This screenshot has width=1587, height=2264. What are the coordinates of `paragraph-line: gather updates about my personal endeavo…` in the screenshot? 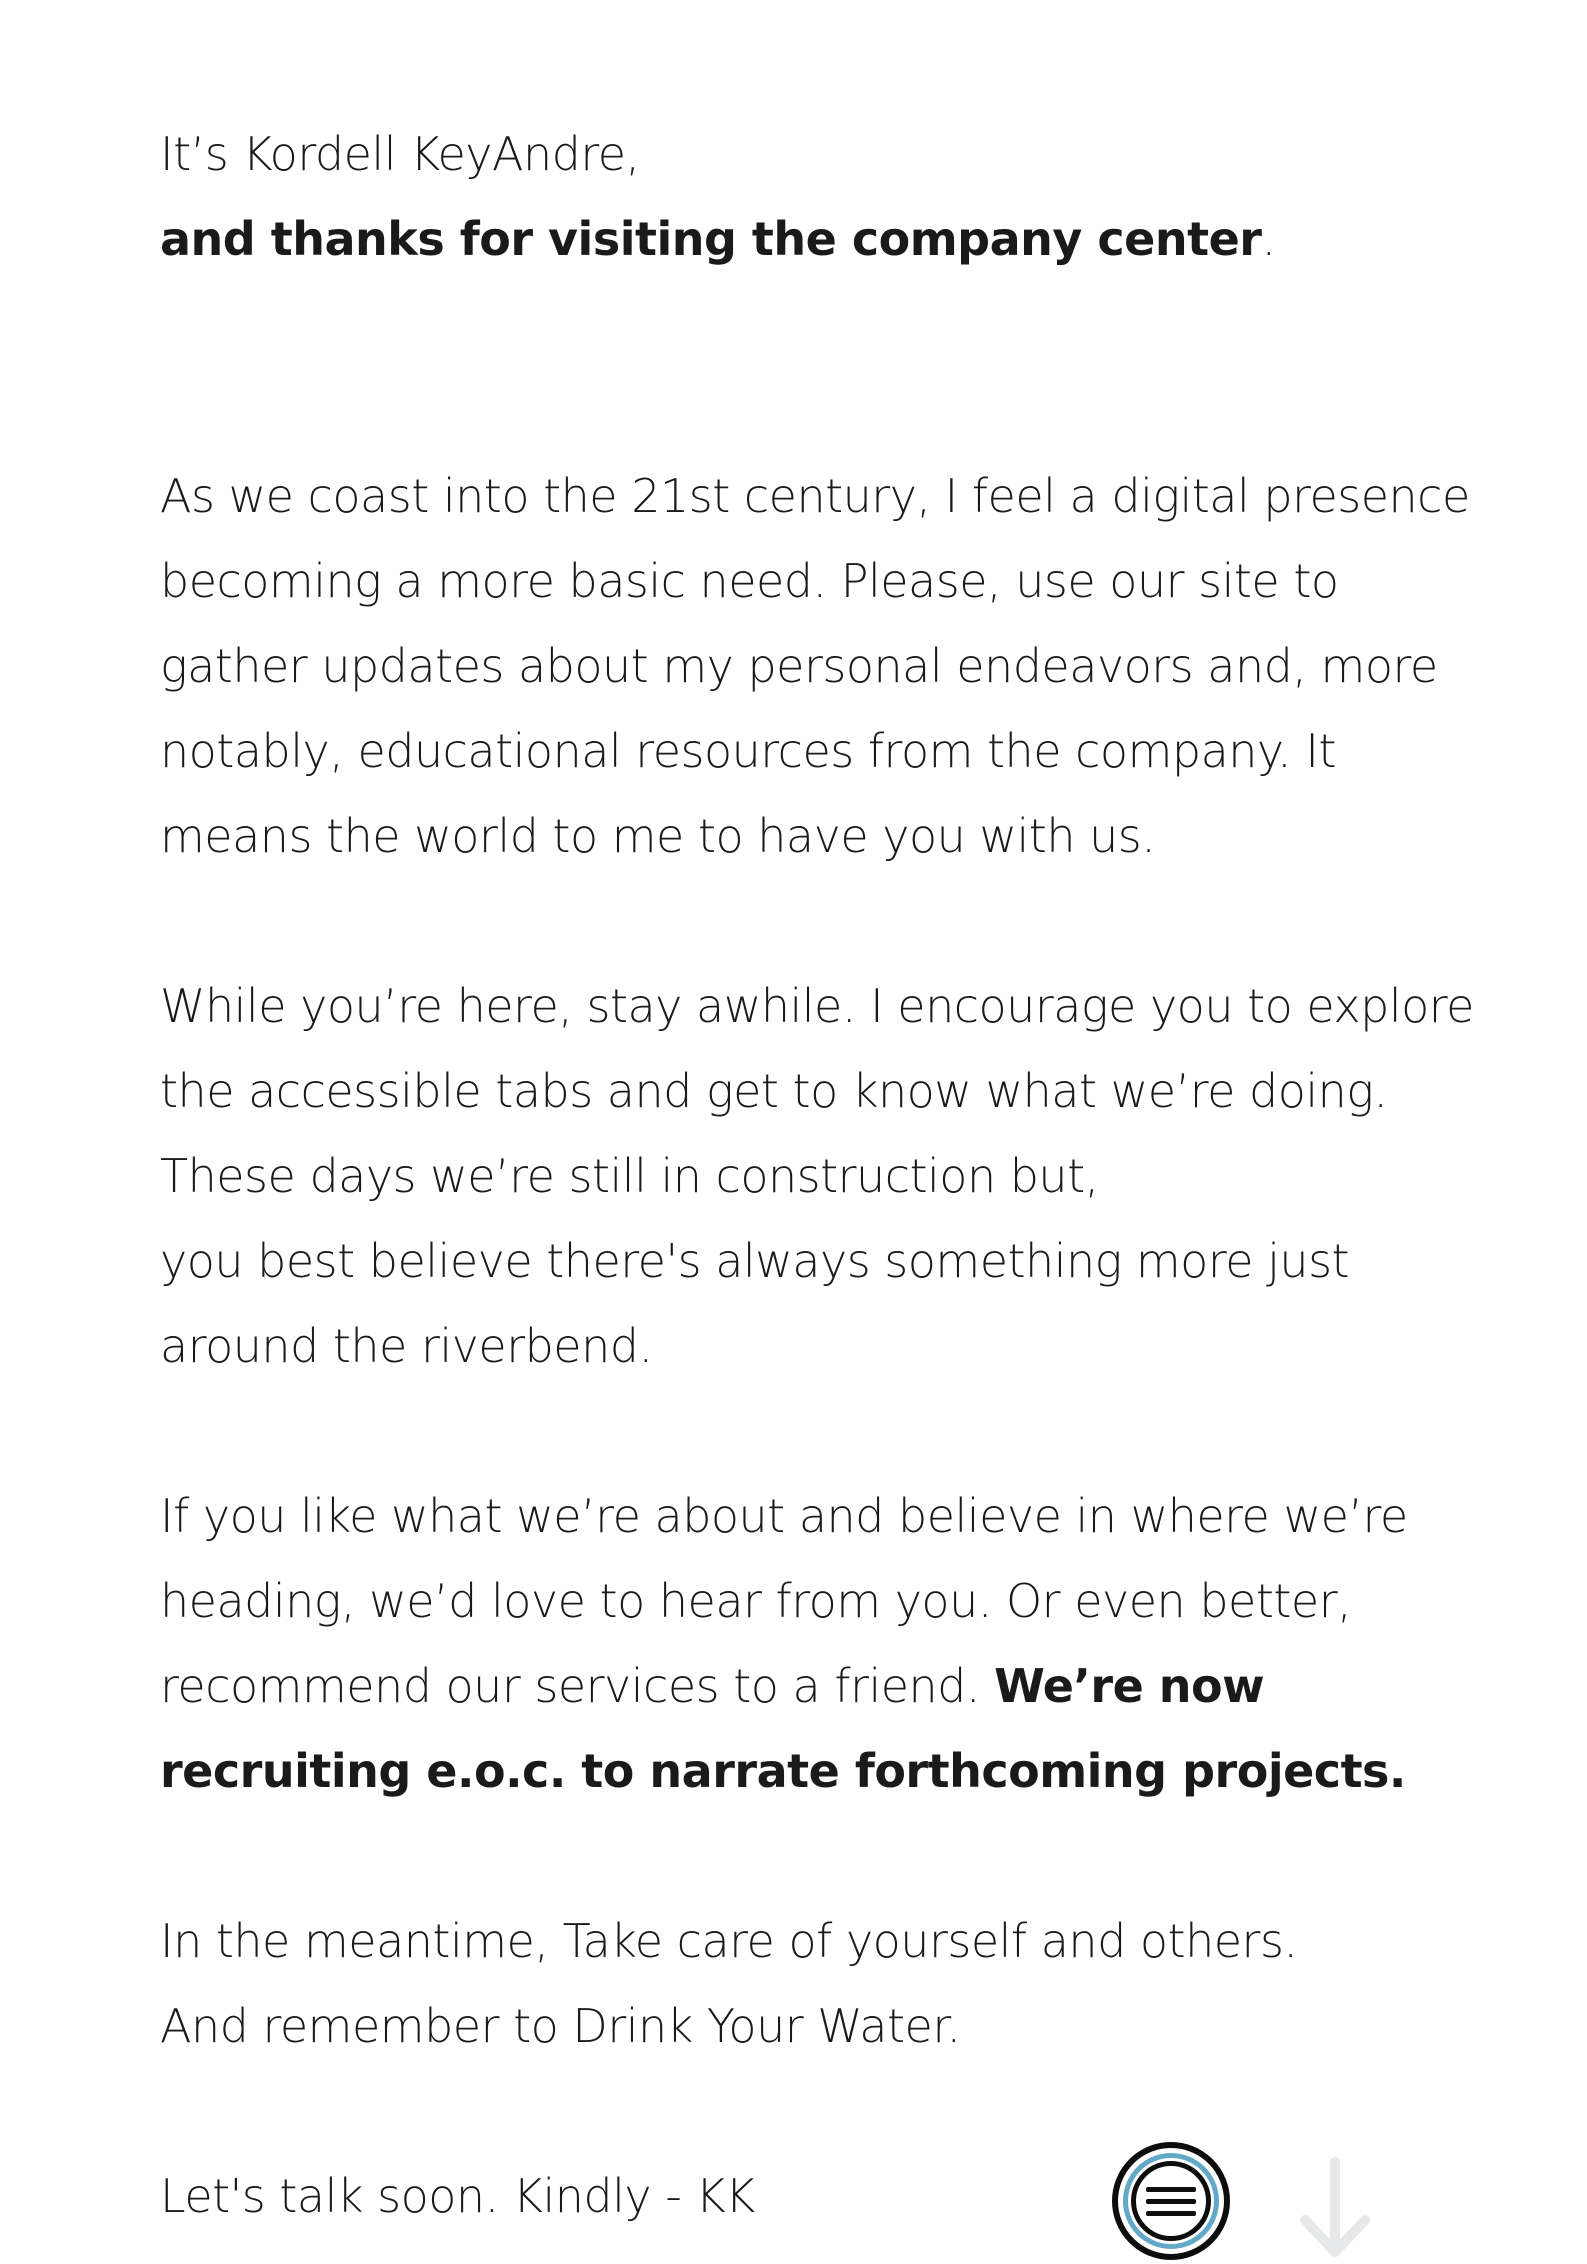 It's located at (799, 666).